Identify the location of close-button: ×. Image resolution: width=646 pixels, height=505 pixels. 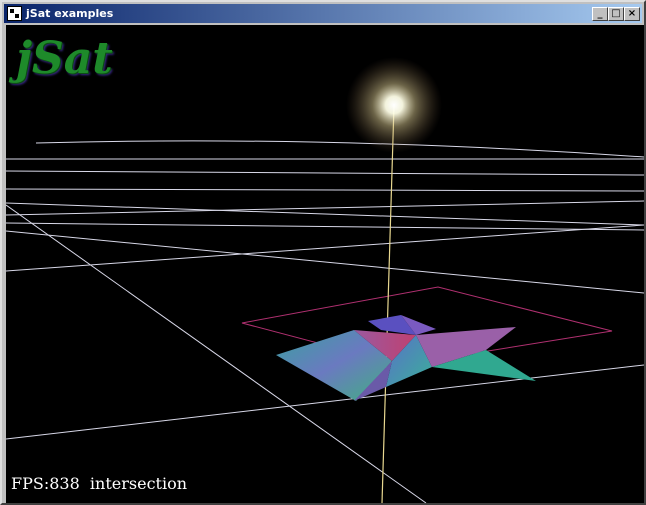
(632, 14).